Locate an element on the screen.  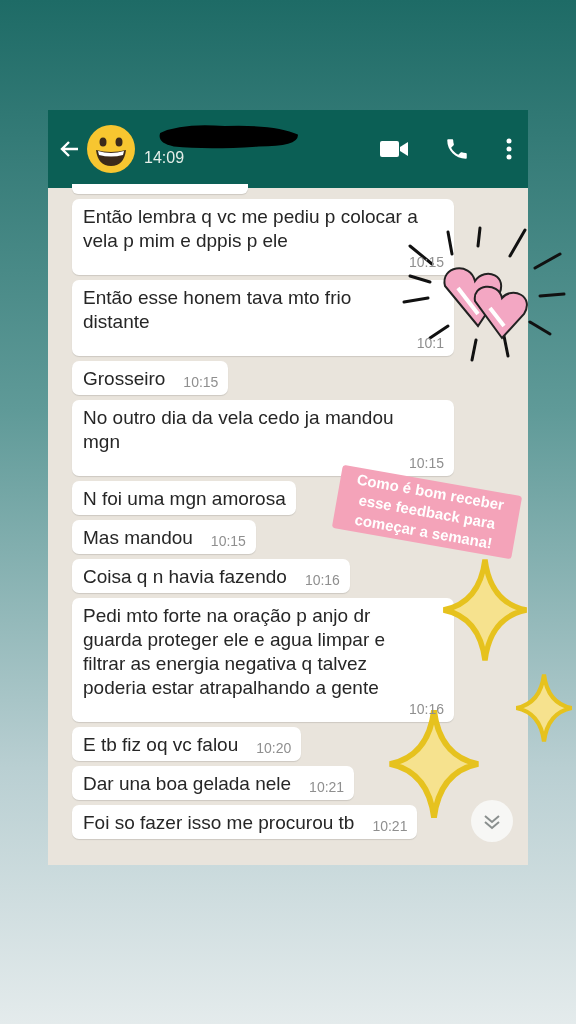
scroll-down-button is located at coordinates (492, 821).